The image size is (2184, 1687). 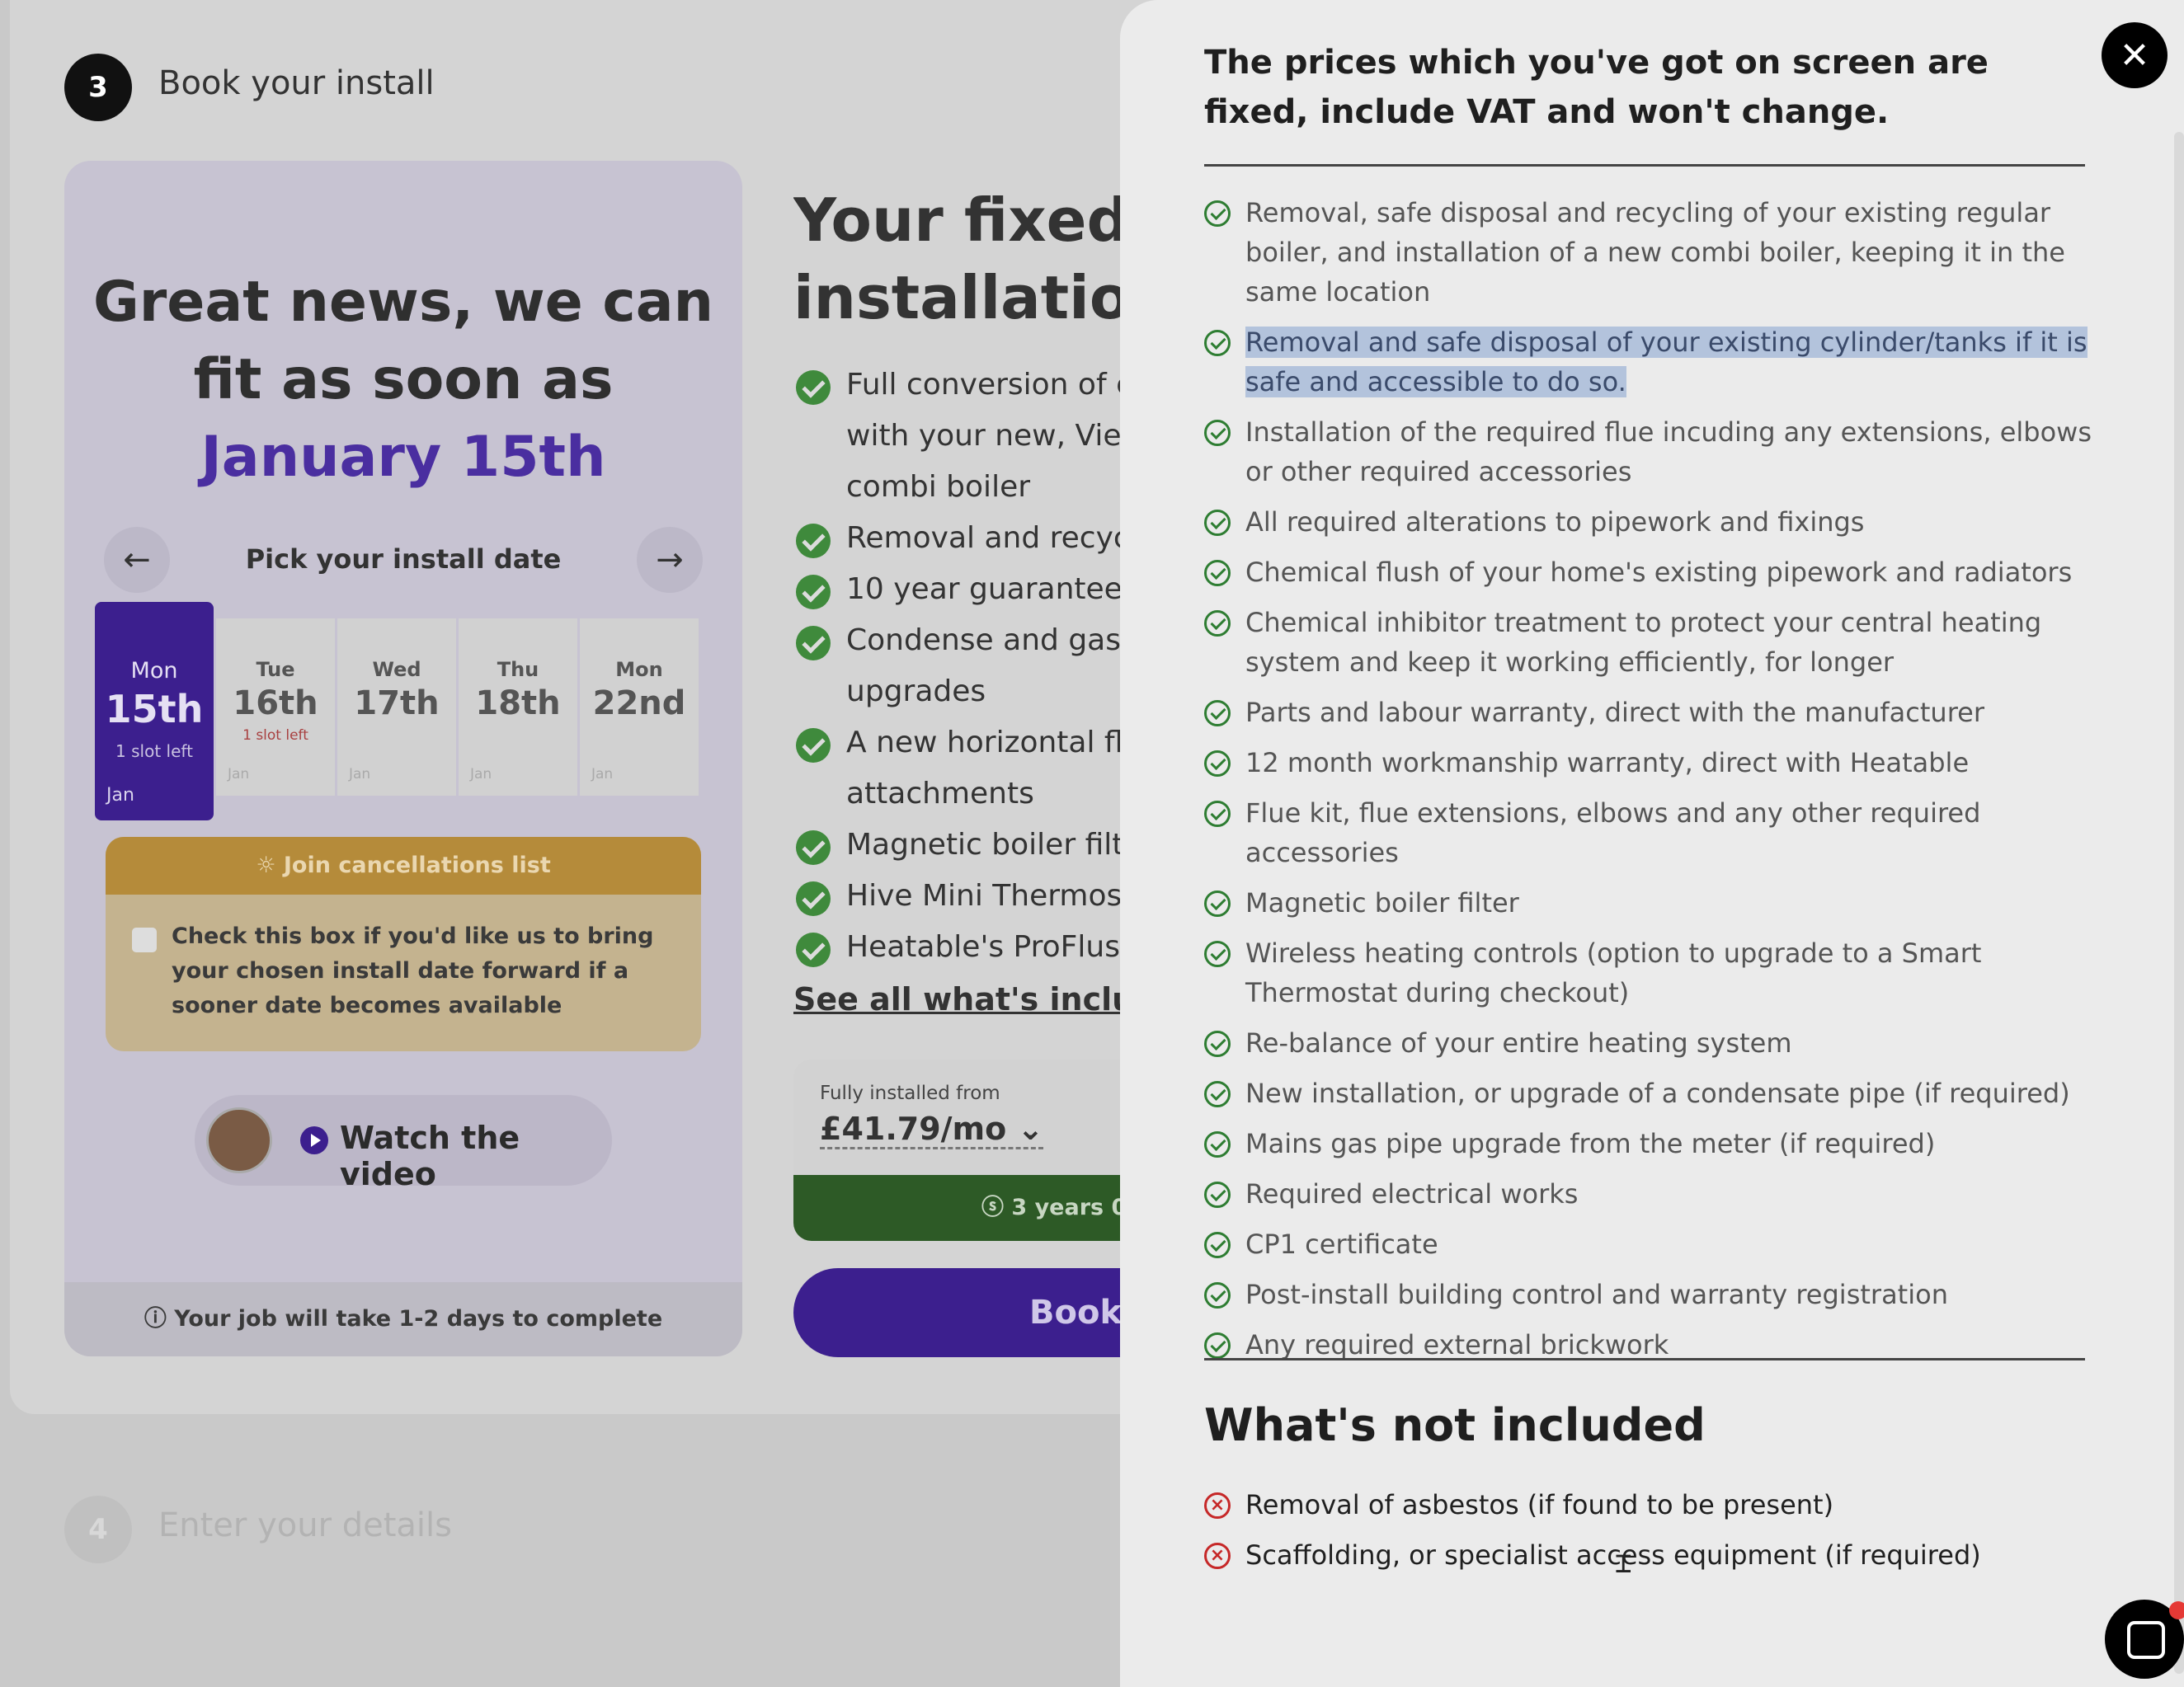 I want to click on list-item-text: with your new, Viess, so click(x=986, y=436).